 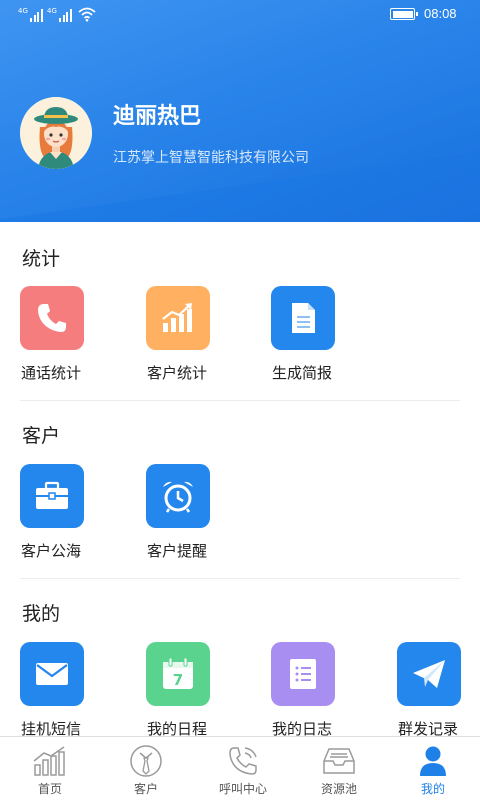 I want to click on avatar-illustration, so click(x=56, y=133).